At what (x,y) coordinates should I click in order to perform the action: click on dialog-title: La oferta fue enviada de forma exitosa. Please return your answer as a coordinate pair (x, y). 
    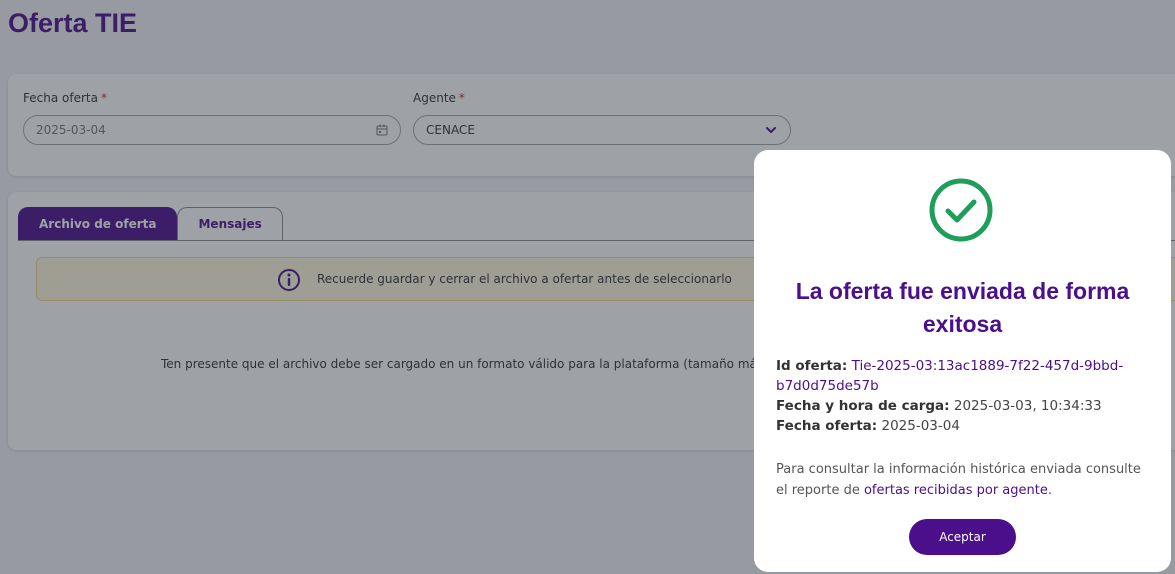
    Looking at the image, I should click on (962, 307).